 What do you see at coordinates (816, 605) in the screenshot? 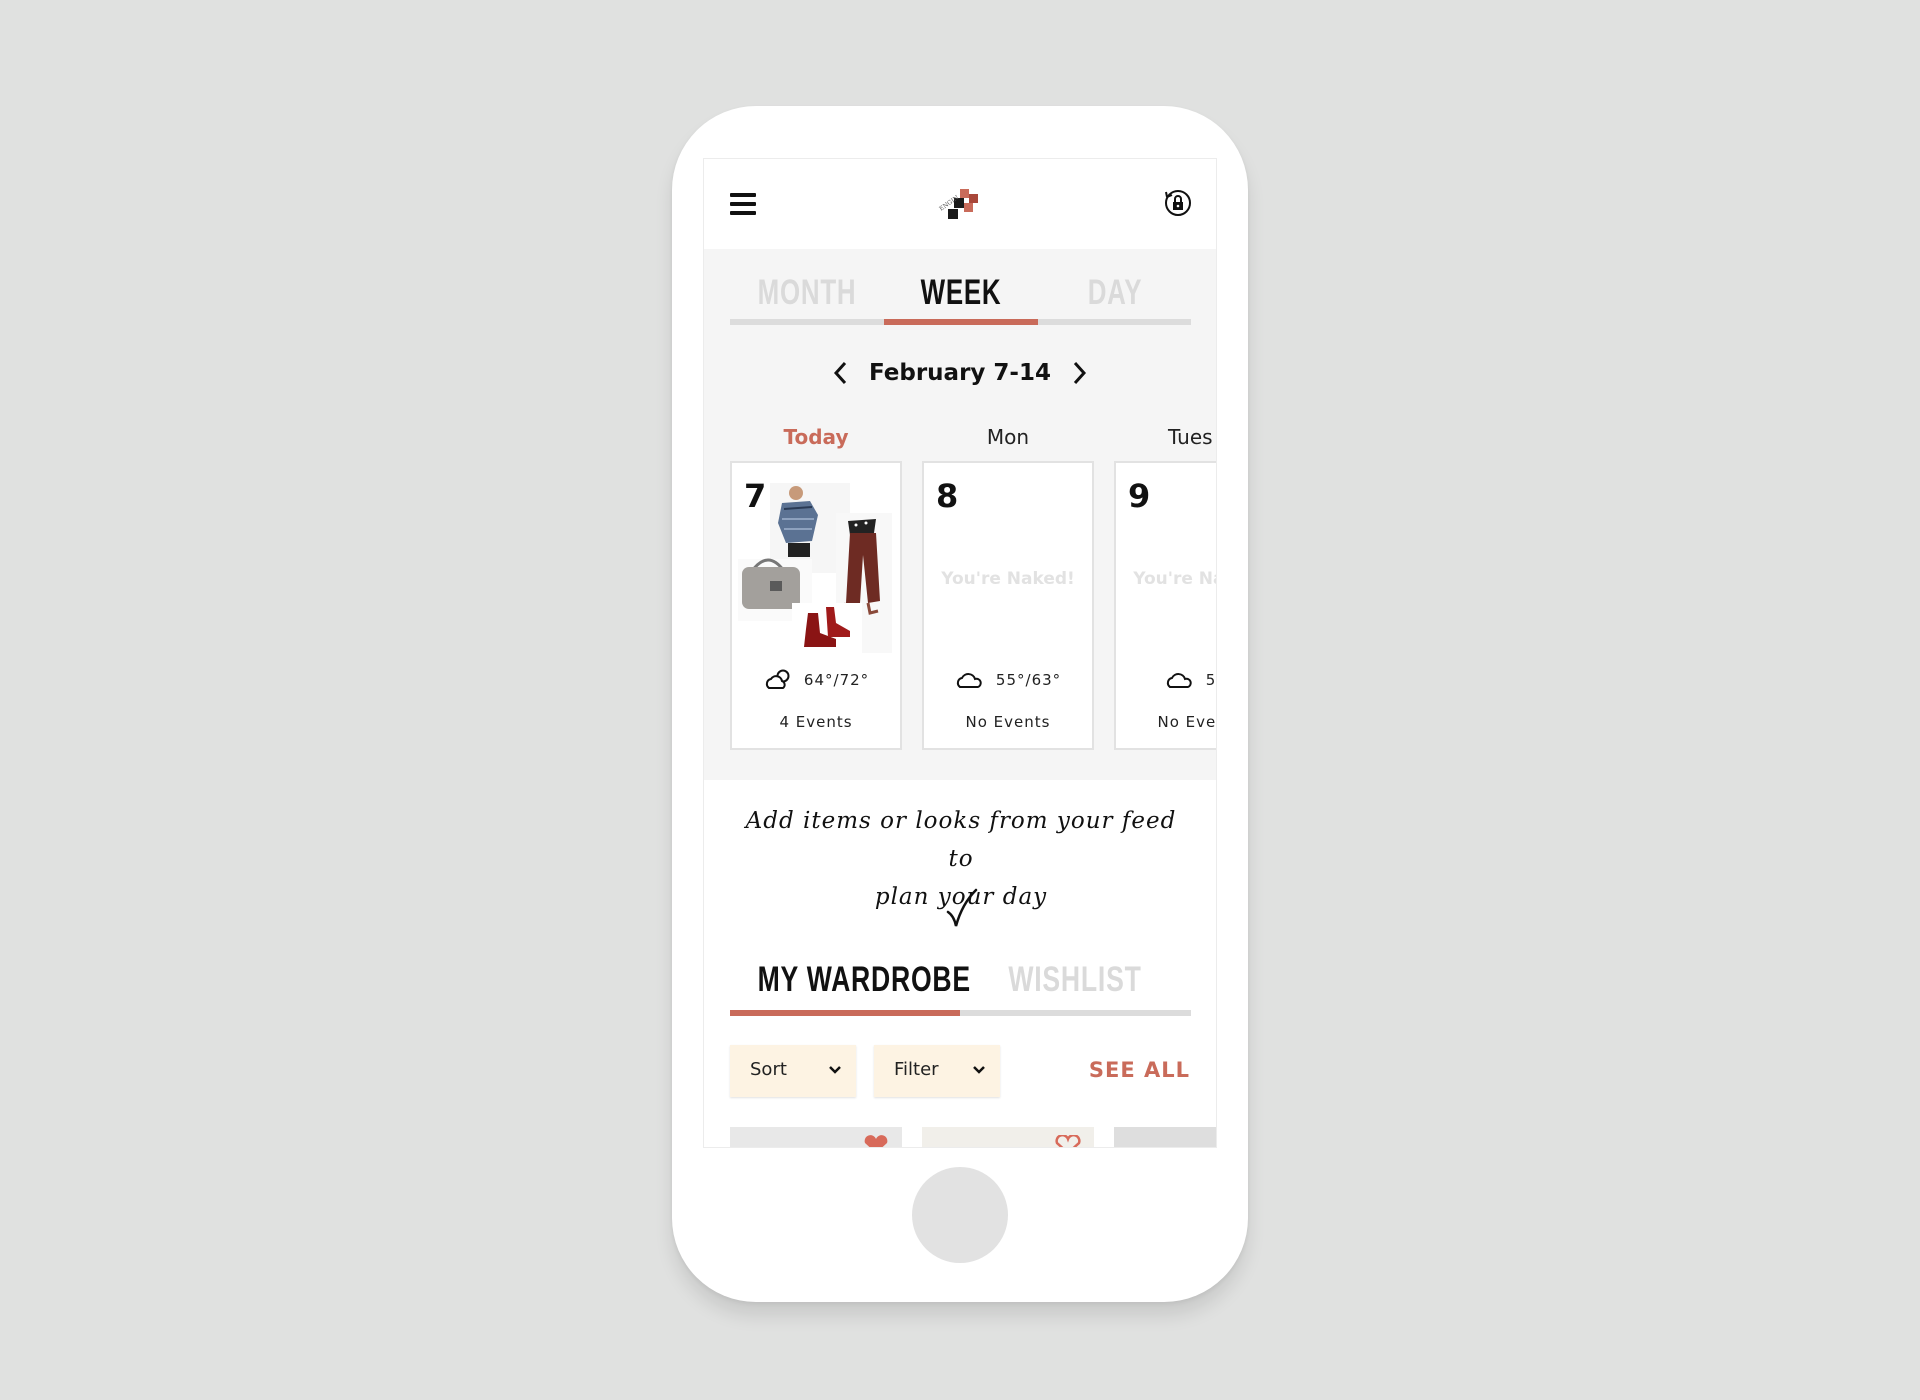
I see `day-card-7: 7 64°/72° 4 Events` at bounding box center [816, 605].